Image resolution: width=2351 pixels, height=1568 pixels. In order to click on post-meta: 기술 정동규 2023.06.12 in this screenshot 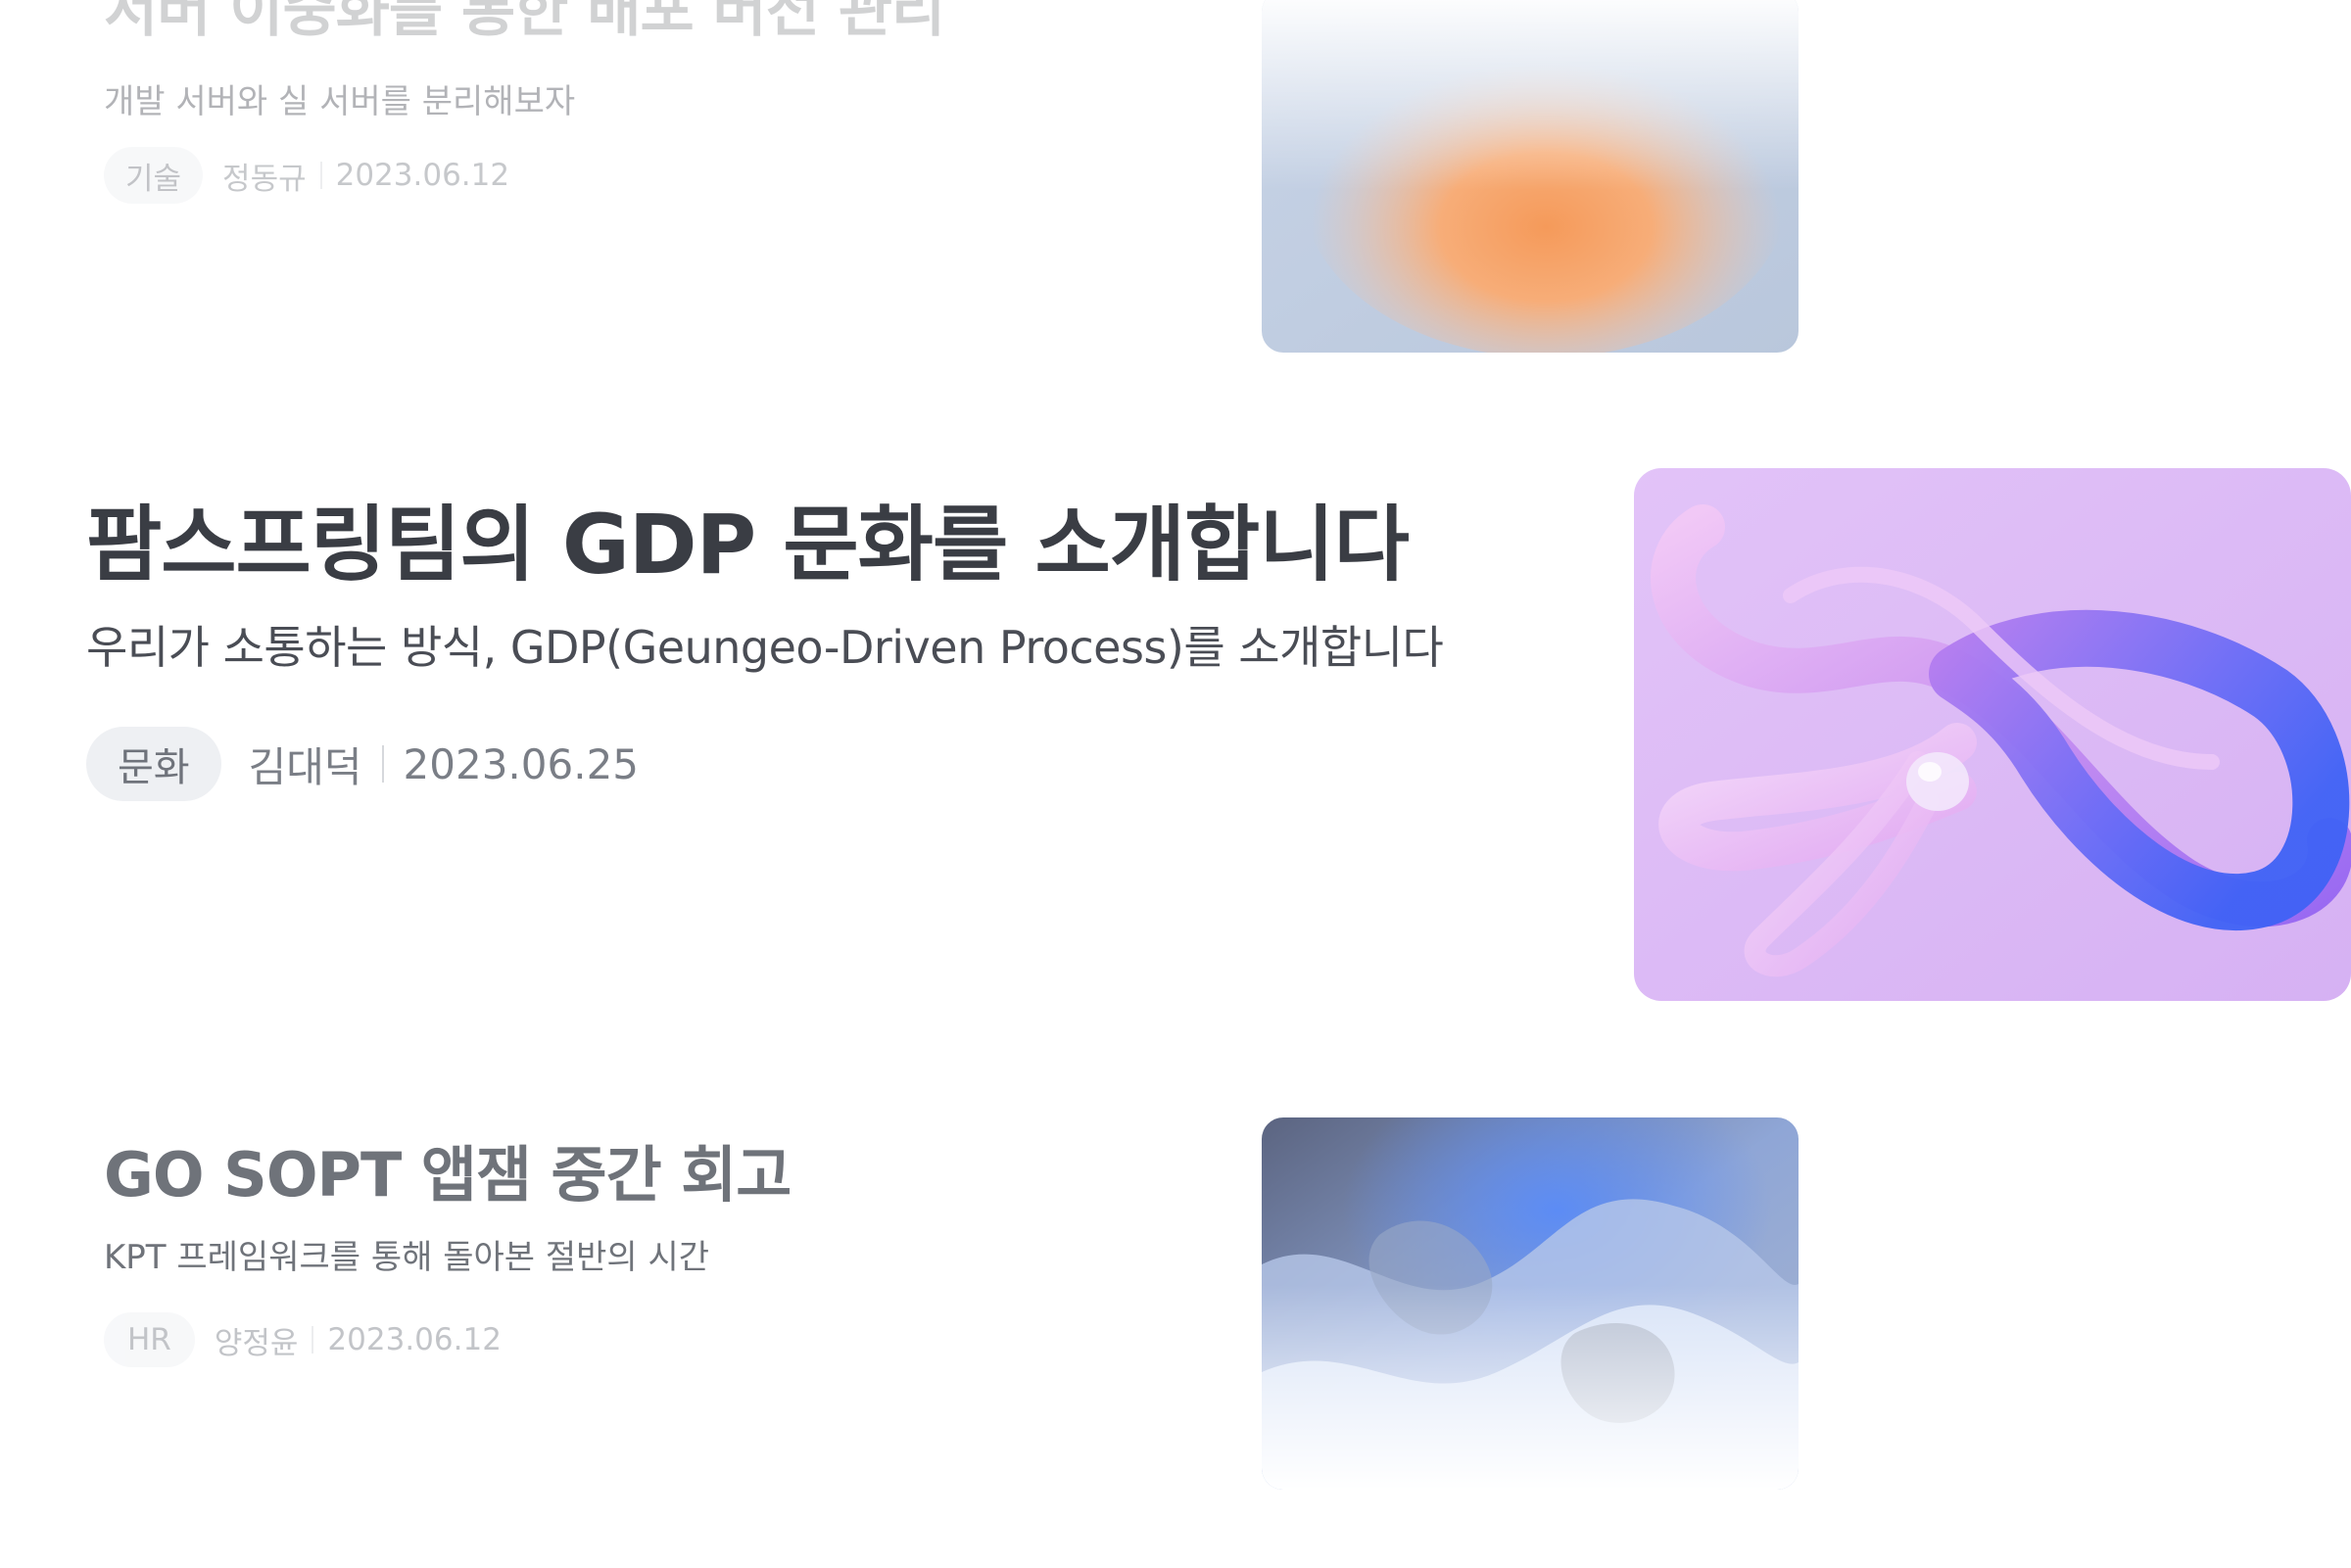, I will do `click(307, 175)`.